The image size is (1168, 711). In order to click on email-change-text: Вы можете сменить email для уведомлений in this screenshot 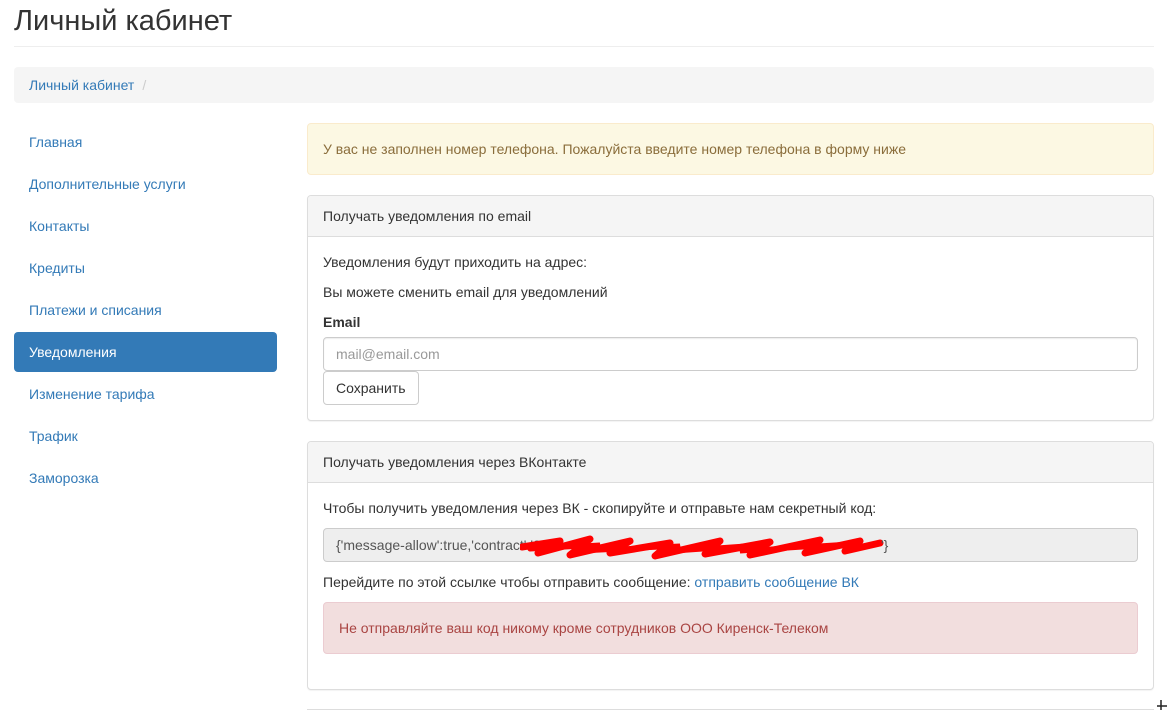, I will do `click(465, 292)`.